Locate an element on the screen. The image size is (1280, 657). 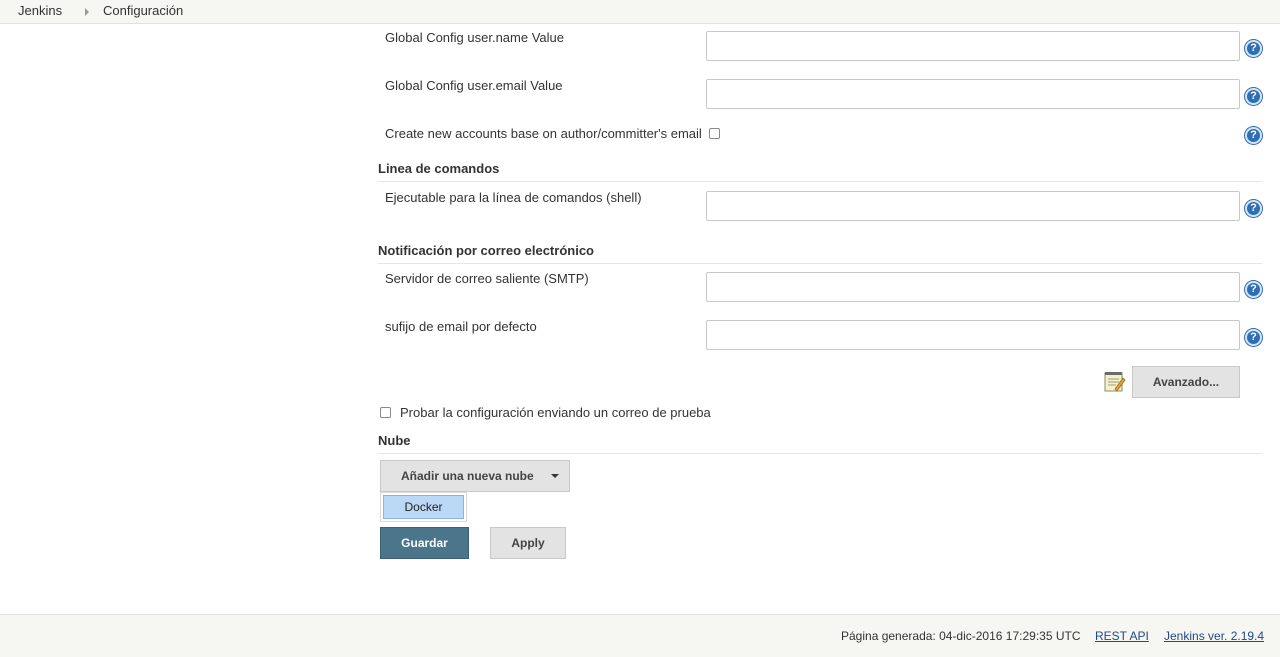
test-email-checkbox is located at coordinates (385, 412).